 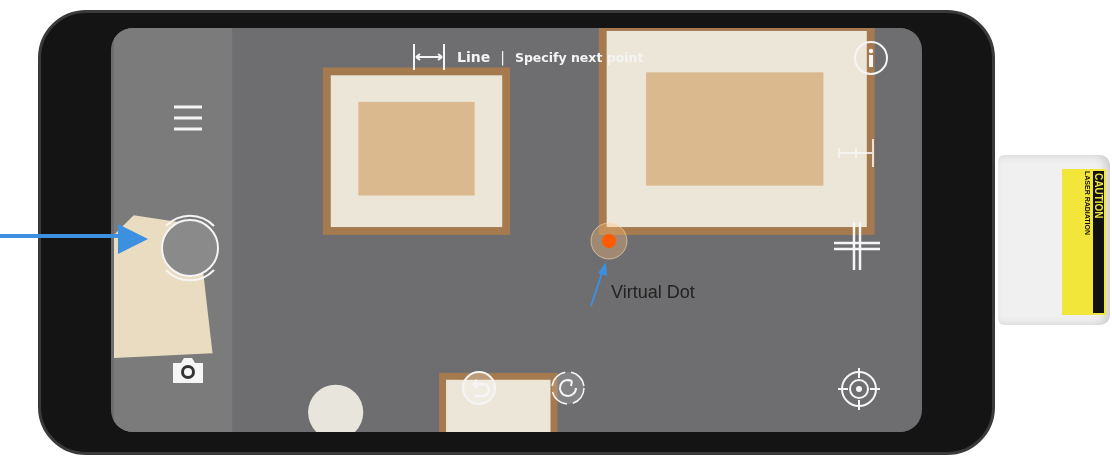 What do you see at coordinates (429, 57) in the screenshot?
I see `line-measure-icon` at bounding box center [429, 57].